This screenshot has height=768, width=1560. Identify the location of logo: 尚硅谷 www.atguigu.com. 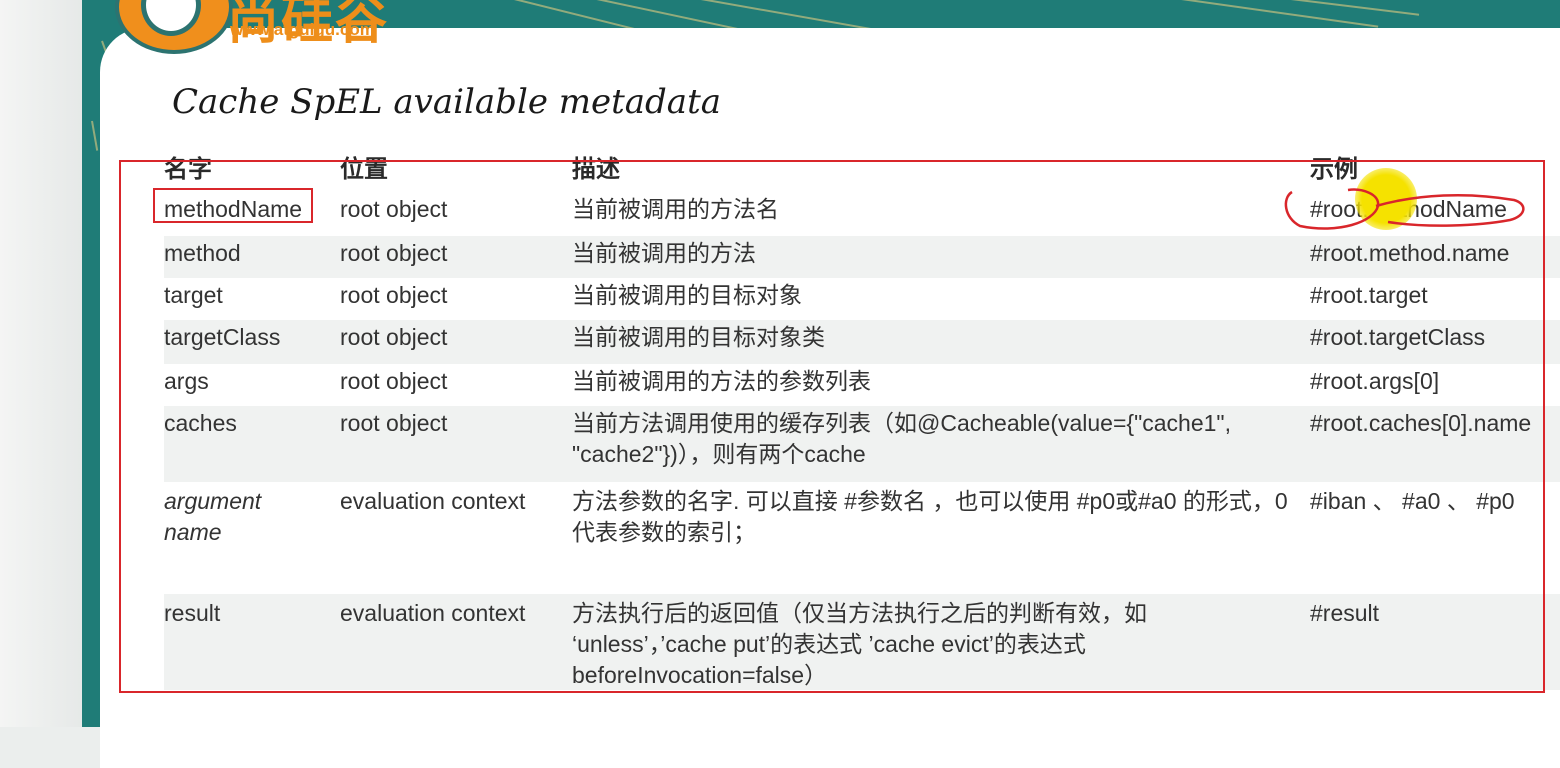
(295, 27).